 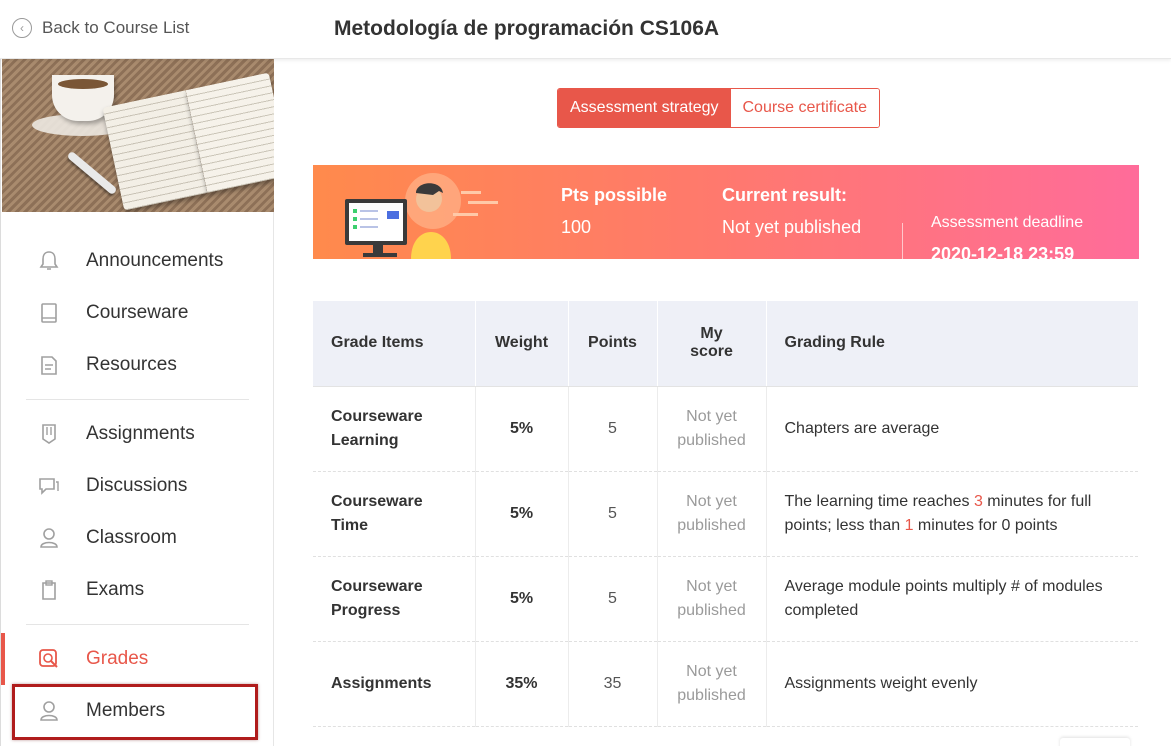 What do you see at coordinates (614, 195) in the screenshot?
I see `pts-possible-label: Pts possible` at bounding box center [614, 195].